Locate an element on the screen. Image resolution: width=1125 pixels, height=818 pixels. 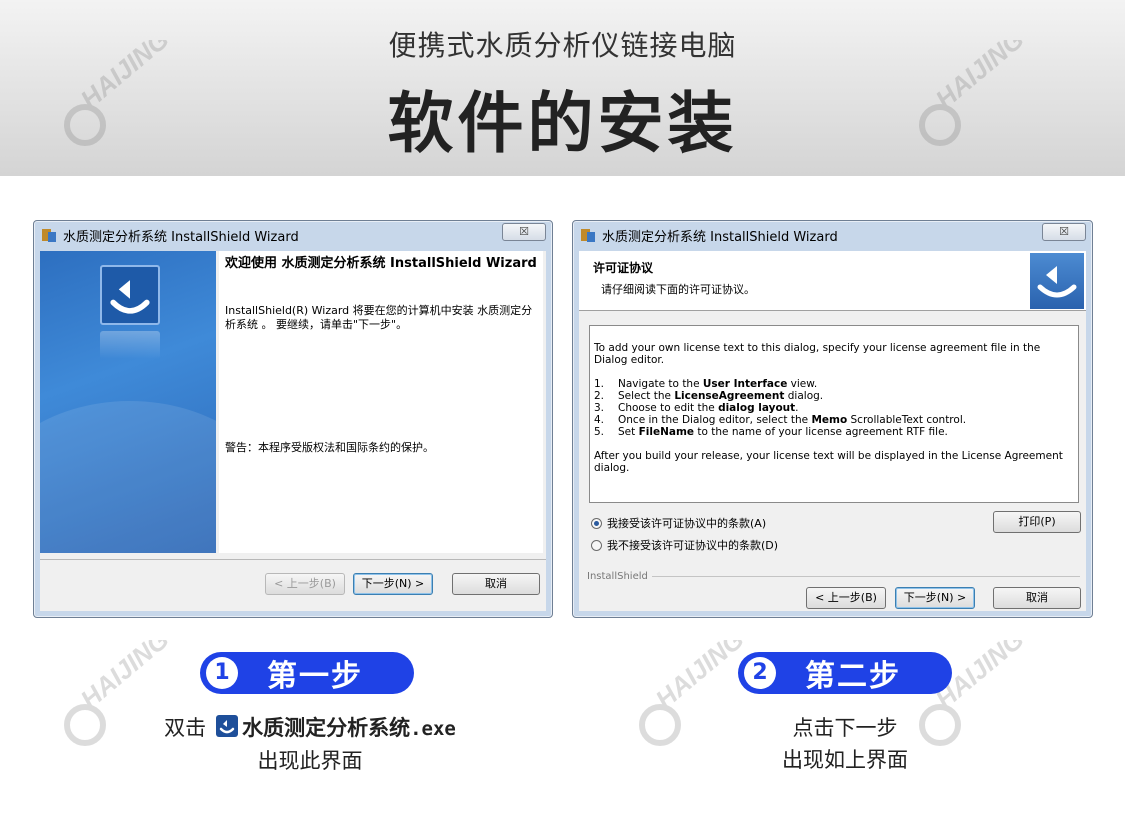
decline-radio: 我不接受该许可证协议中的条款(D) is located at coordinates (684, 545).